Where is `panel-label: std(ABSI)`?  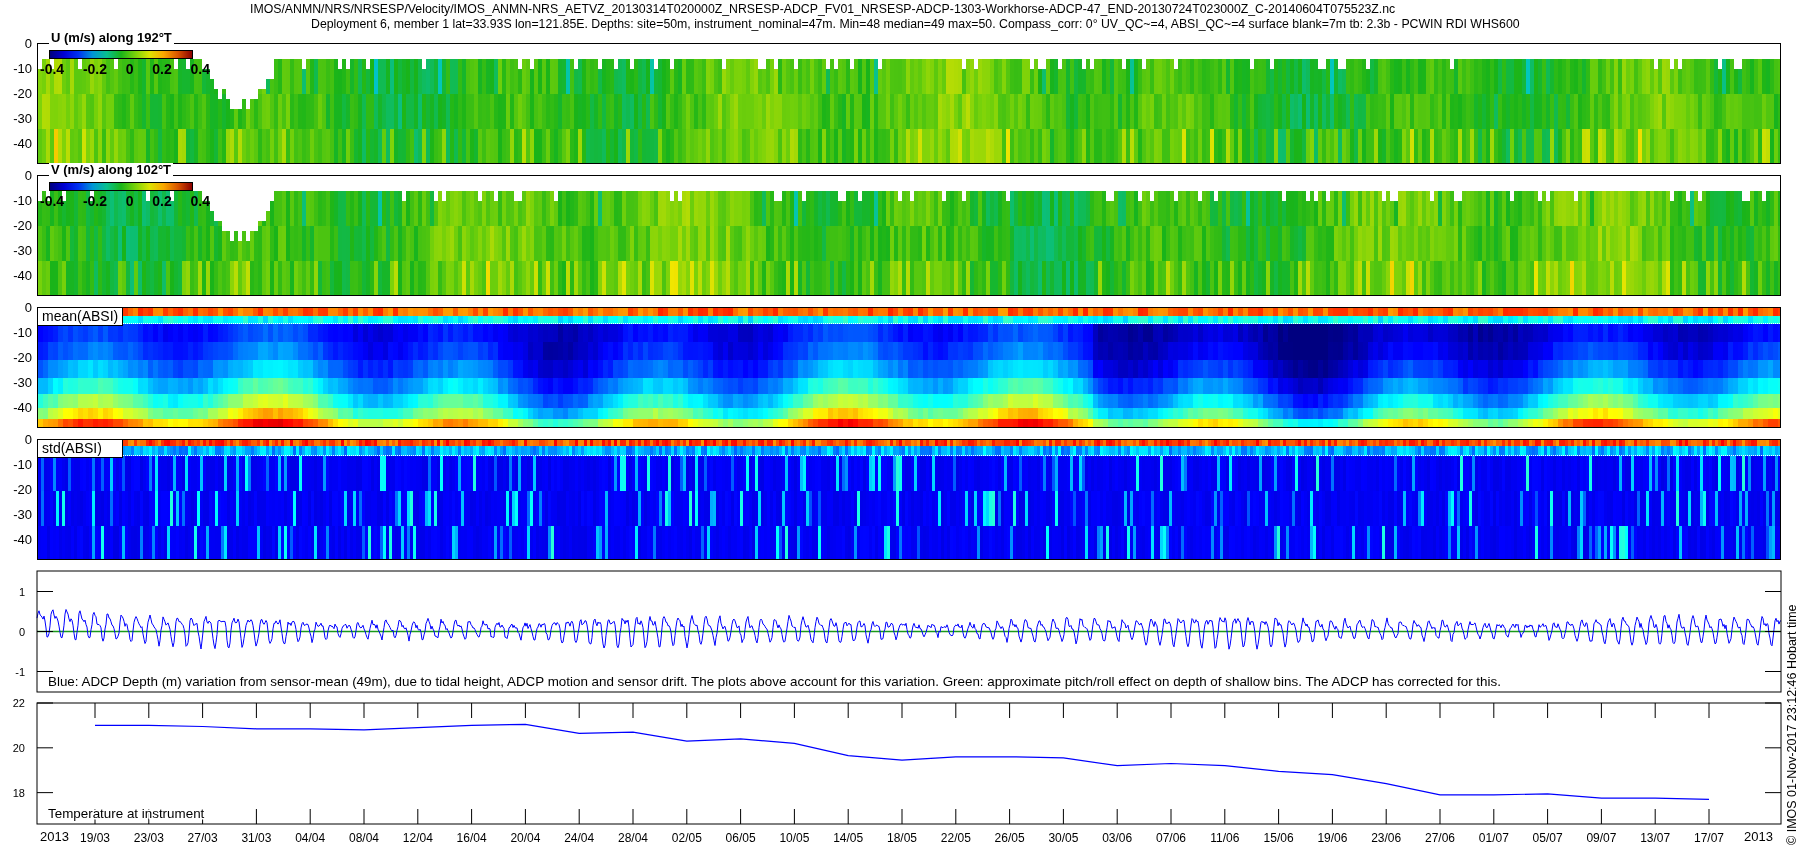 panel-label: std(ABSI) is located at coordinates (80, 448).